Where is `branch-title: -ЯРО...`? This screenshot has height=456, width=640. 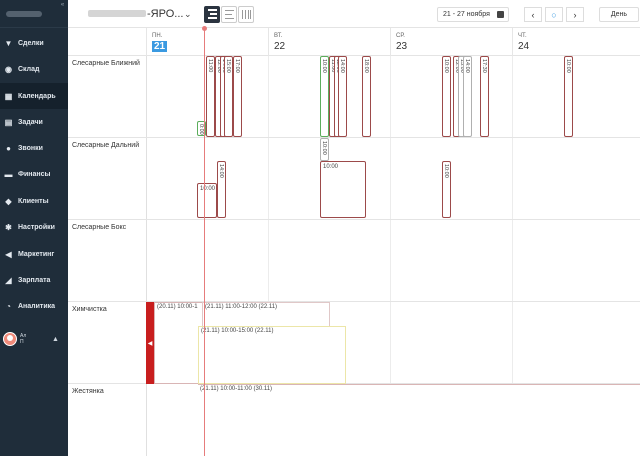 branch-title: -ЯРО... is located at coordinates (165, 14).